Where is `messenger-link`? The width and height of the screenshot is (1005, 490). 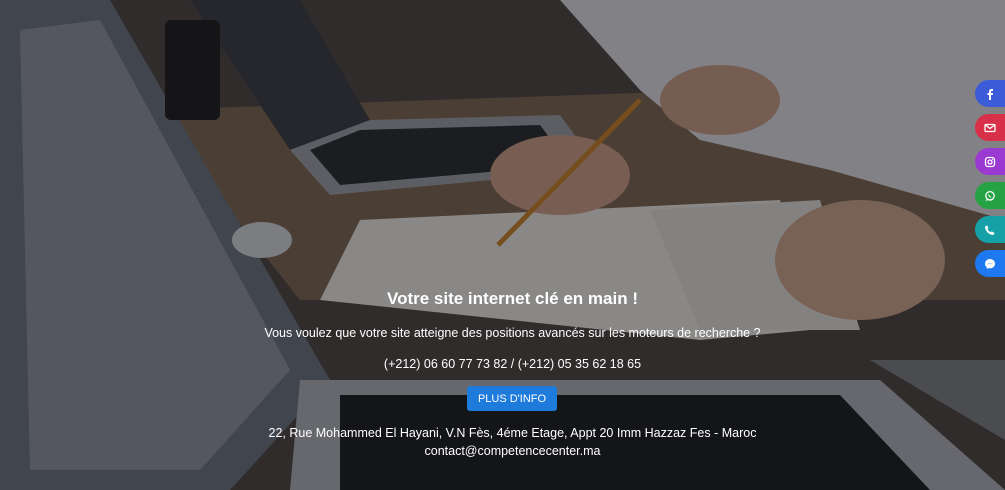 messenger-link is located at coordinates (990, 263).